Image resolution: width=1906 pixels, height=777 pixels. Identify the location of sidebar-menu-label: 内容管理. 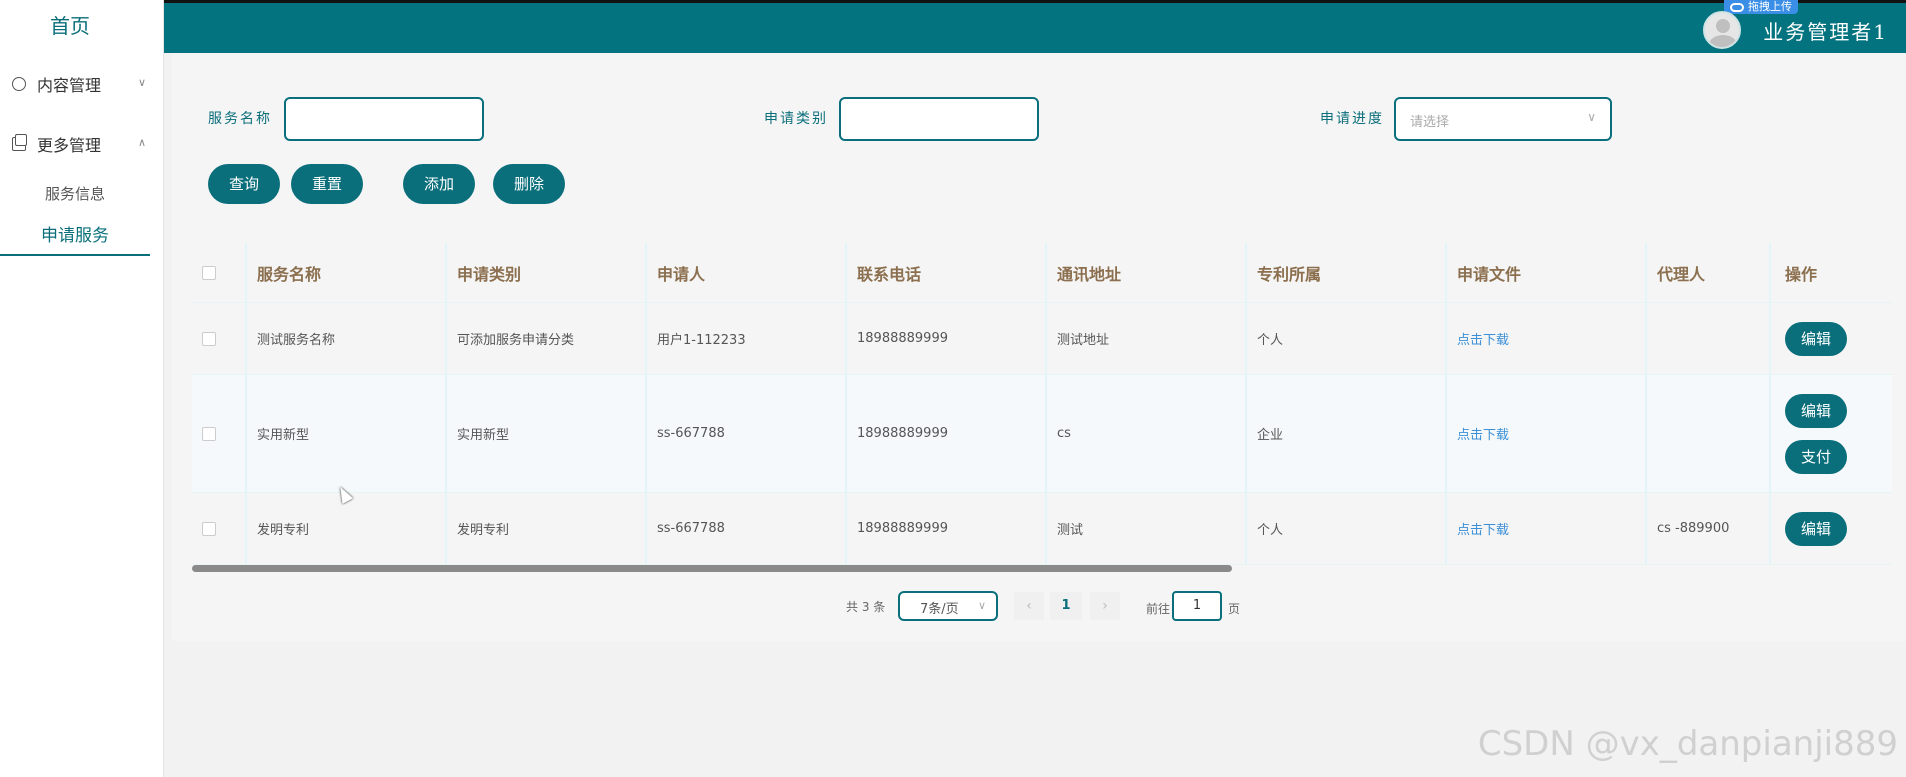
(69, 85).